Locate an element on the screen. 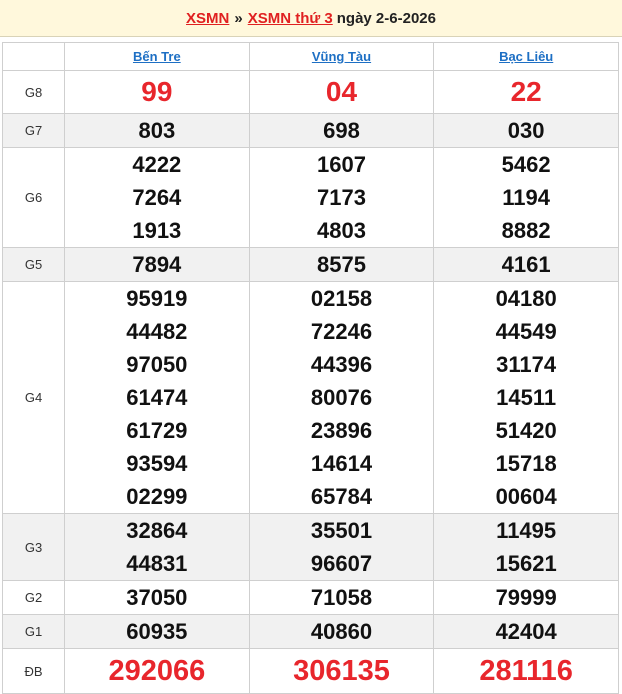  result-number: 37050 is located at coordinates (157, 597).